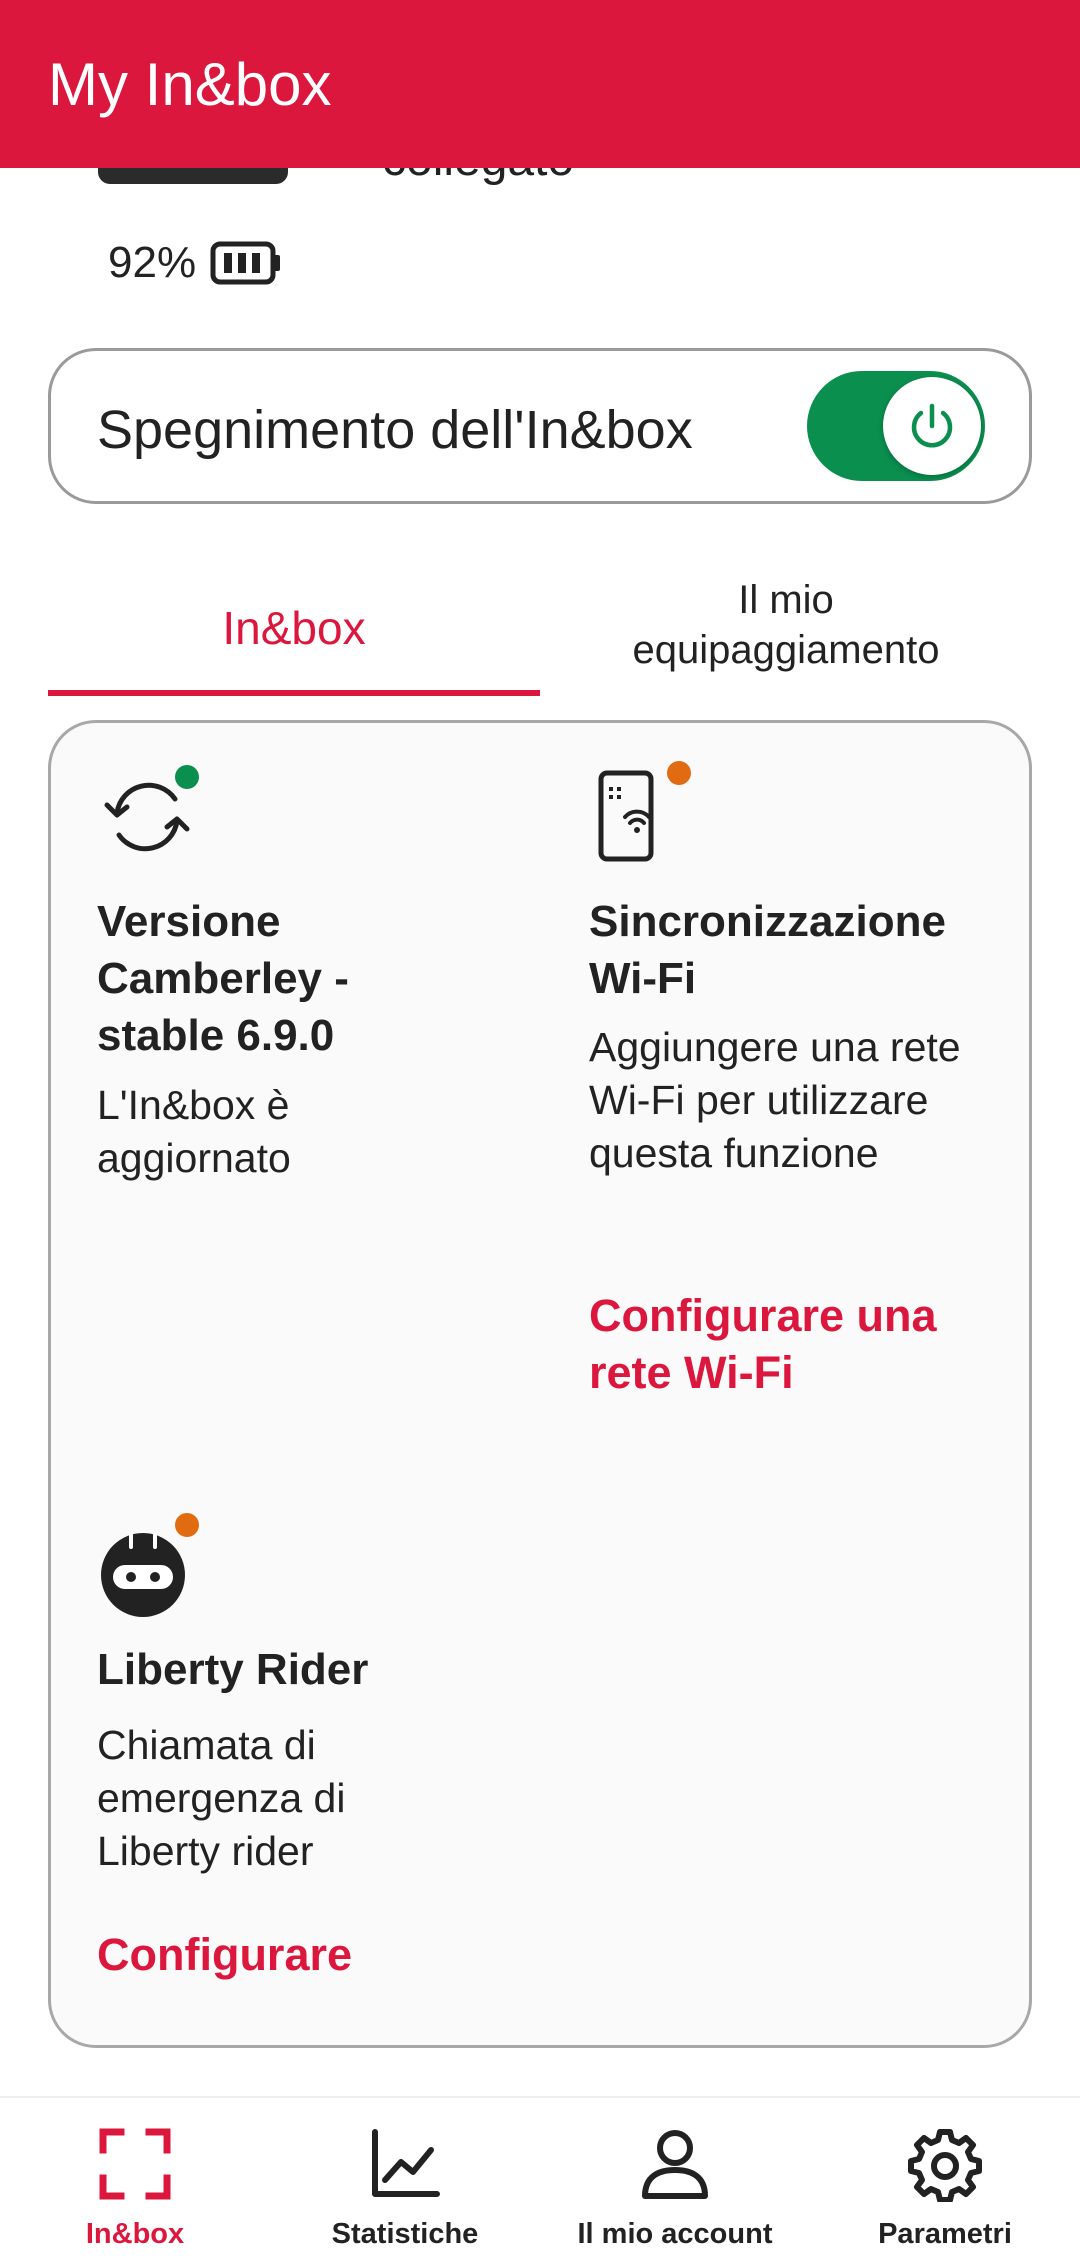 This screenshot has height=2267, width=1080. What do you see at coordinates (799, 1344) in the screenshot?
I see `configure-wifi-link: Configurare una rete Wi-Fi` at bounding box center [799, 1344].